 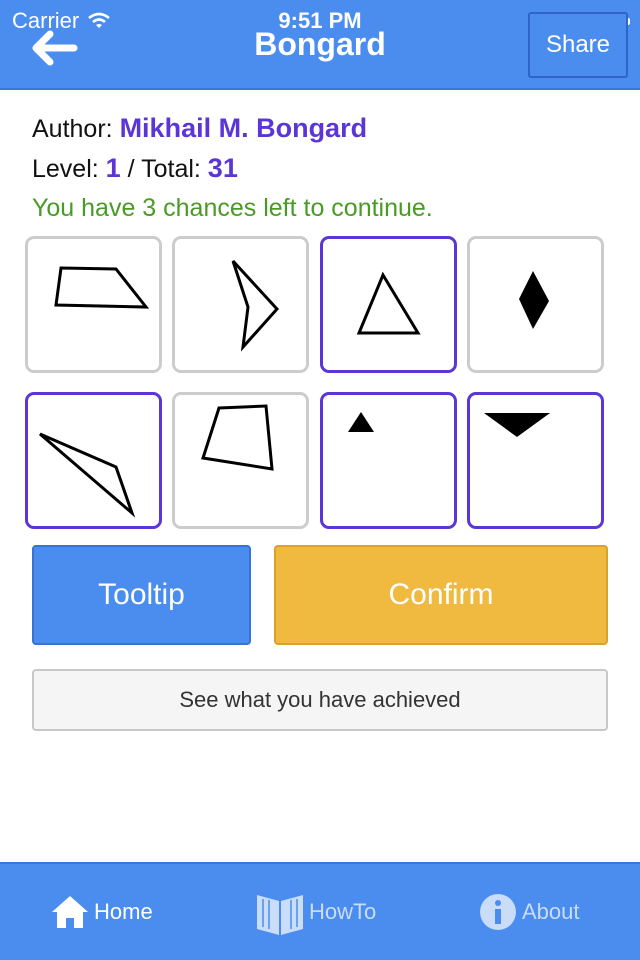 What do you see at coordinates (69, 169) in the screenshot?
I see `level-label: Level:` at bounding box center [69, 169].